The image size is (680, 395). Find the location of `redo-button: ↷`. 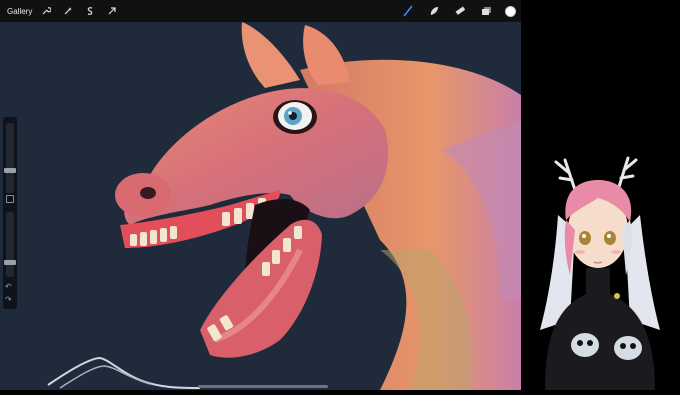

redo-button: ↷ is located at coordinates (8, 299).